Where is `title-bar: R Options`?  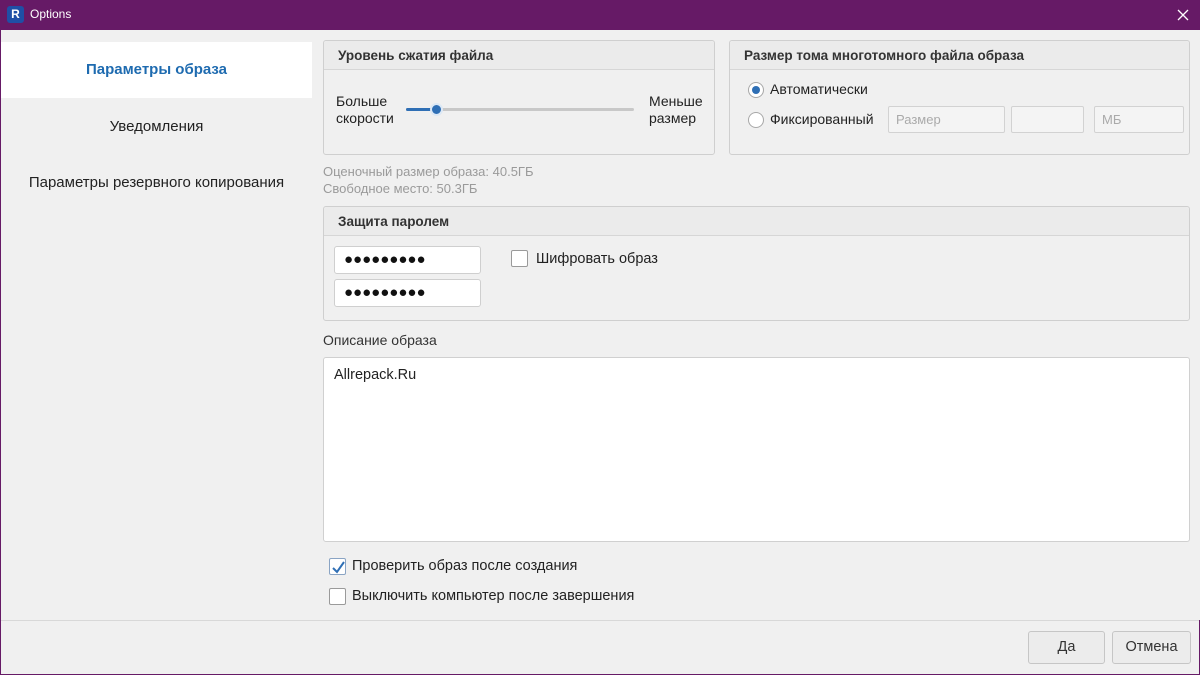 title-bar: R Options is located at coordinates (600, 15).